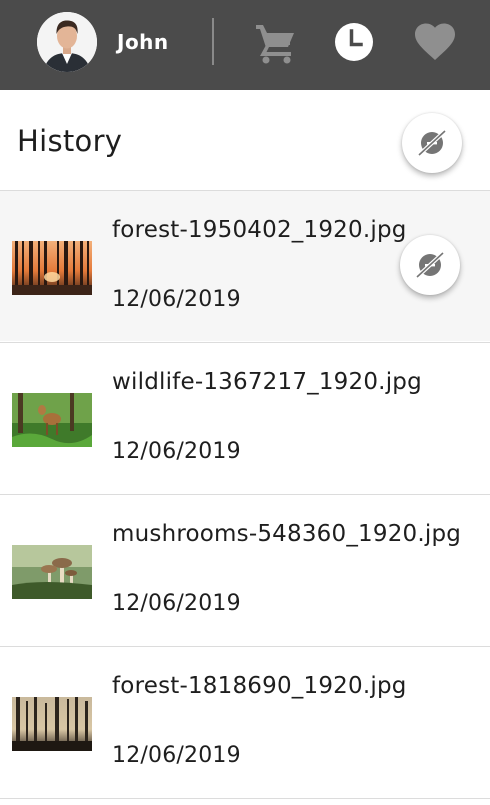 The width and height of the screenshot is (490, 805). What do you see at coordinates (435, 42) in the screenshot?
I see `heart-icon` at bounding box center [435, 42].